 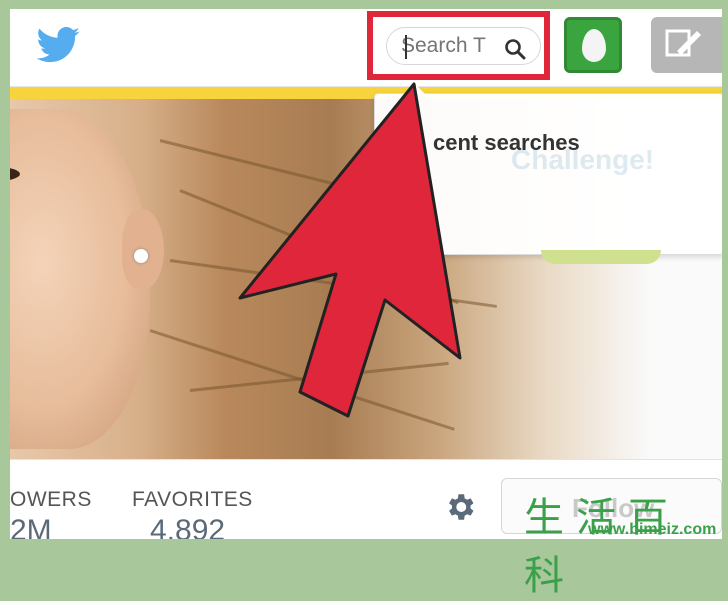 I want to click on search-icon, so click(x=515, y=49).